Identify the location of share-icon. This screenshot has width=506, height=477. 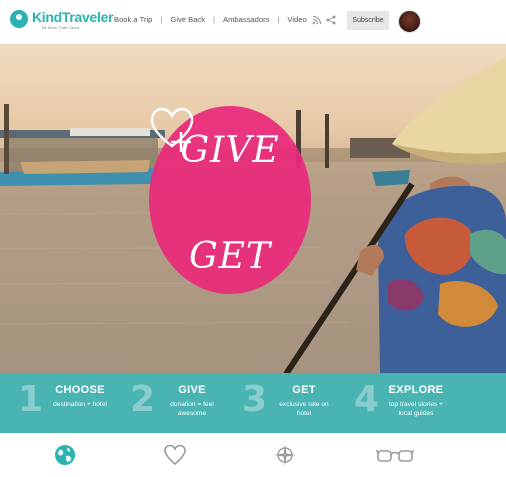
(331, 20).